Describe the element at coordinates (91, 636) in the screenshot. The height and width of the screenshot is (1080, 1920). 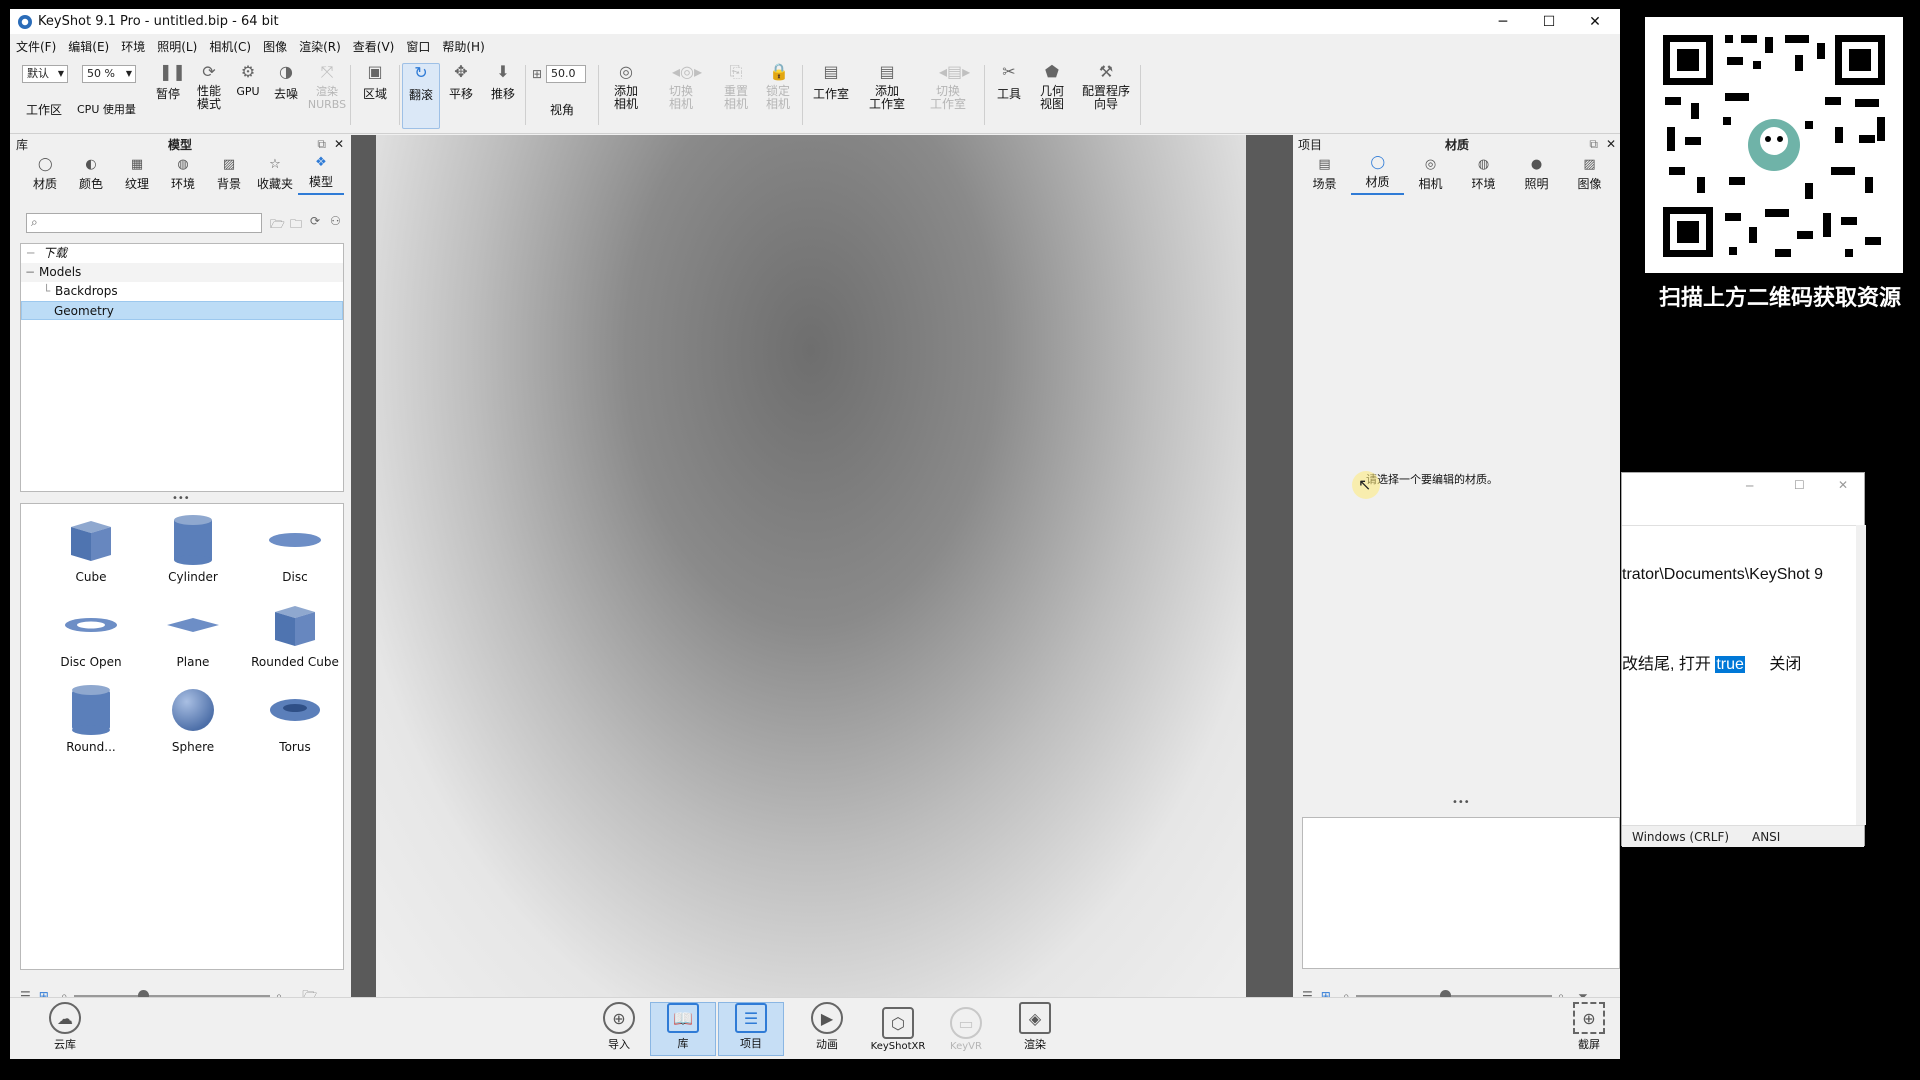
I see `thumb-disc-open: Disc Open` at that location.